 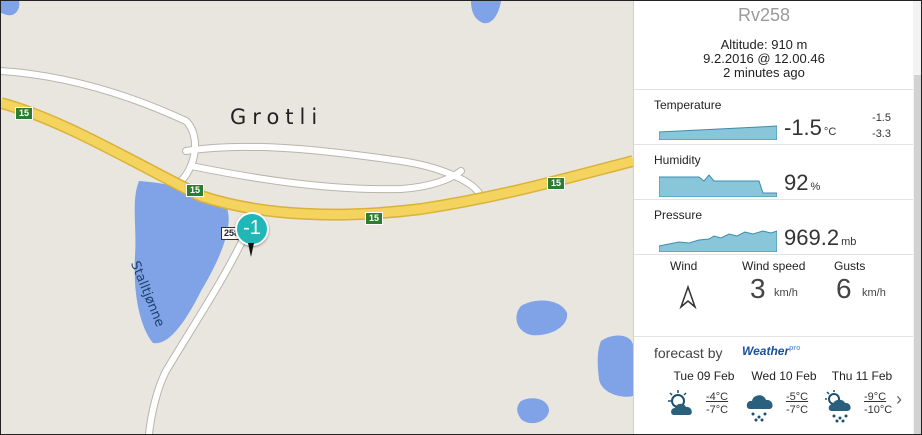 What do you see at coordinates (759, 408) in the screenshot?
I see `snow-cloud-icon` at bounding box center [759, 408].